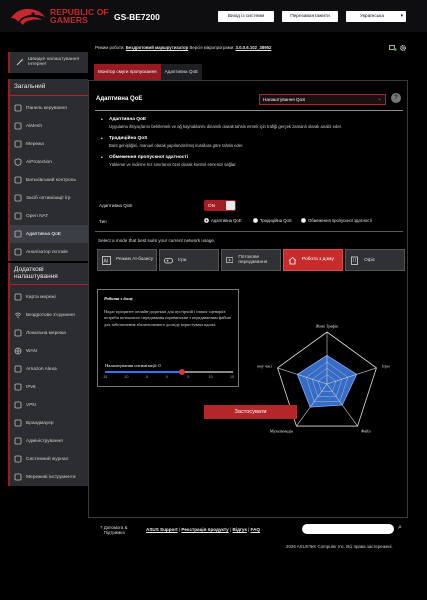  What do you see at coordinates (49, 441) in the screenshot?
I see `sidebar-item-admin: Адміністрування` at bounding box center [49, 441].